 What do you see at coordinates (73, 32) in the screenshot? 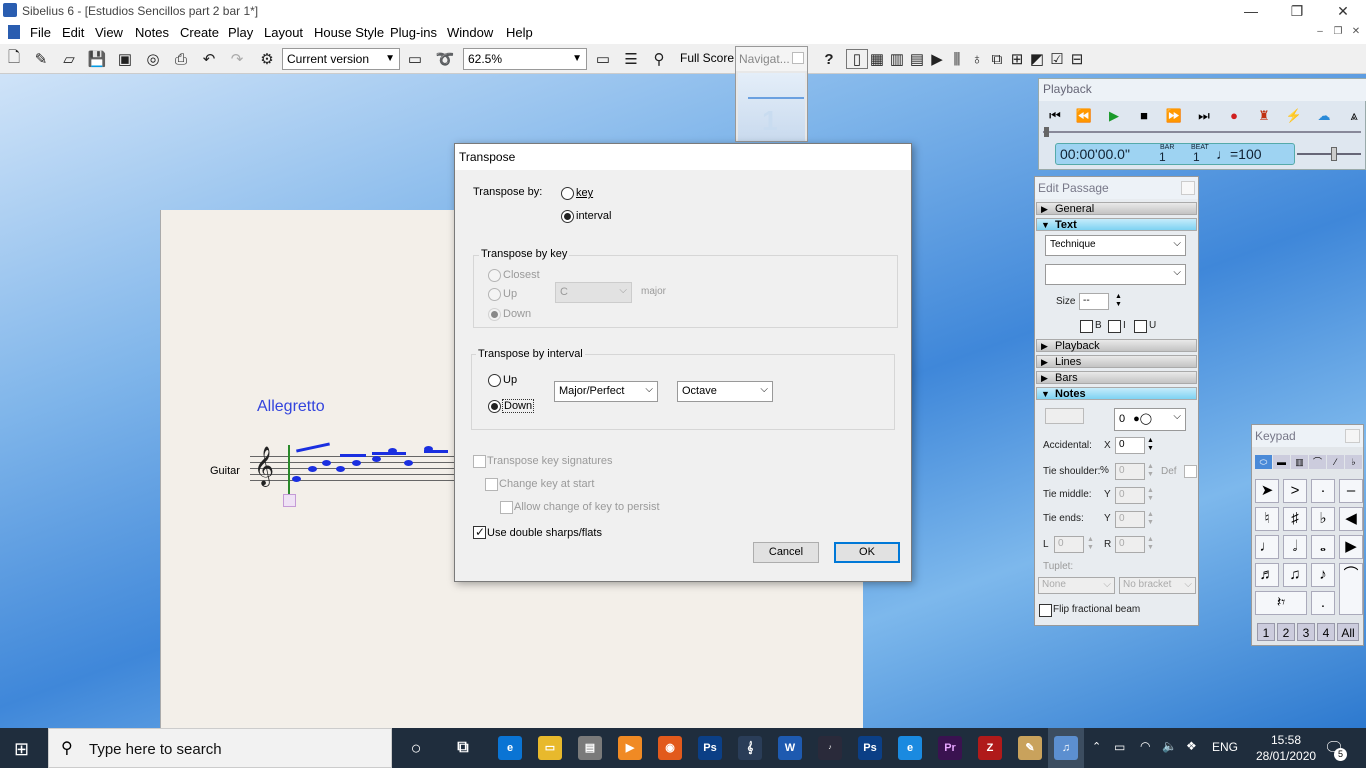
I see `menu-edit: Edit` at bounding box center [73, 32].